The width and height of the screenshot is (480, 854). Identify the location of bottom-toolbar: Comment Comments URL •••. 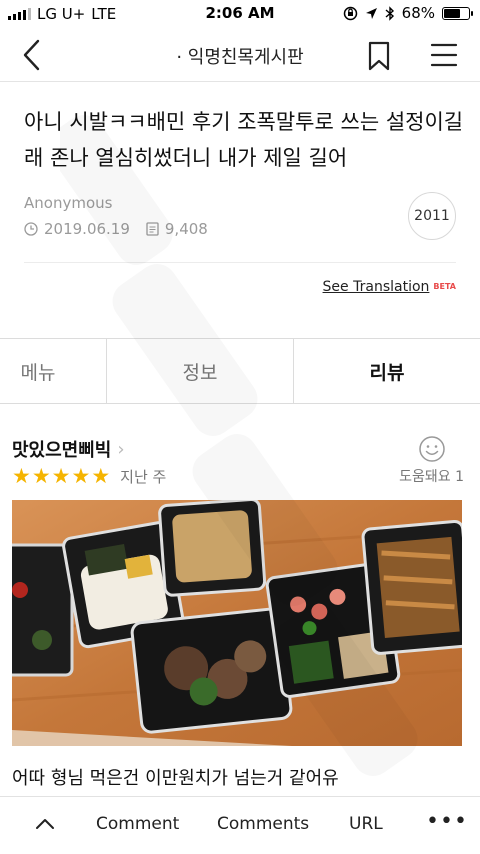
(240, 825).